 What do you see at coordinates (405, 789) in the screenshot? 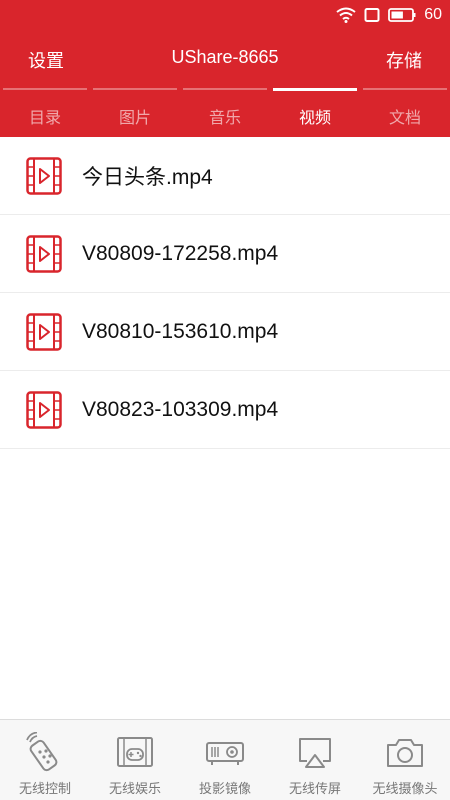
I see `nav-label: 无线摄像头` at bounding box center [405, 789].